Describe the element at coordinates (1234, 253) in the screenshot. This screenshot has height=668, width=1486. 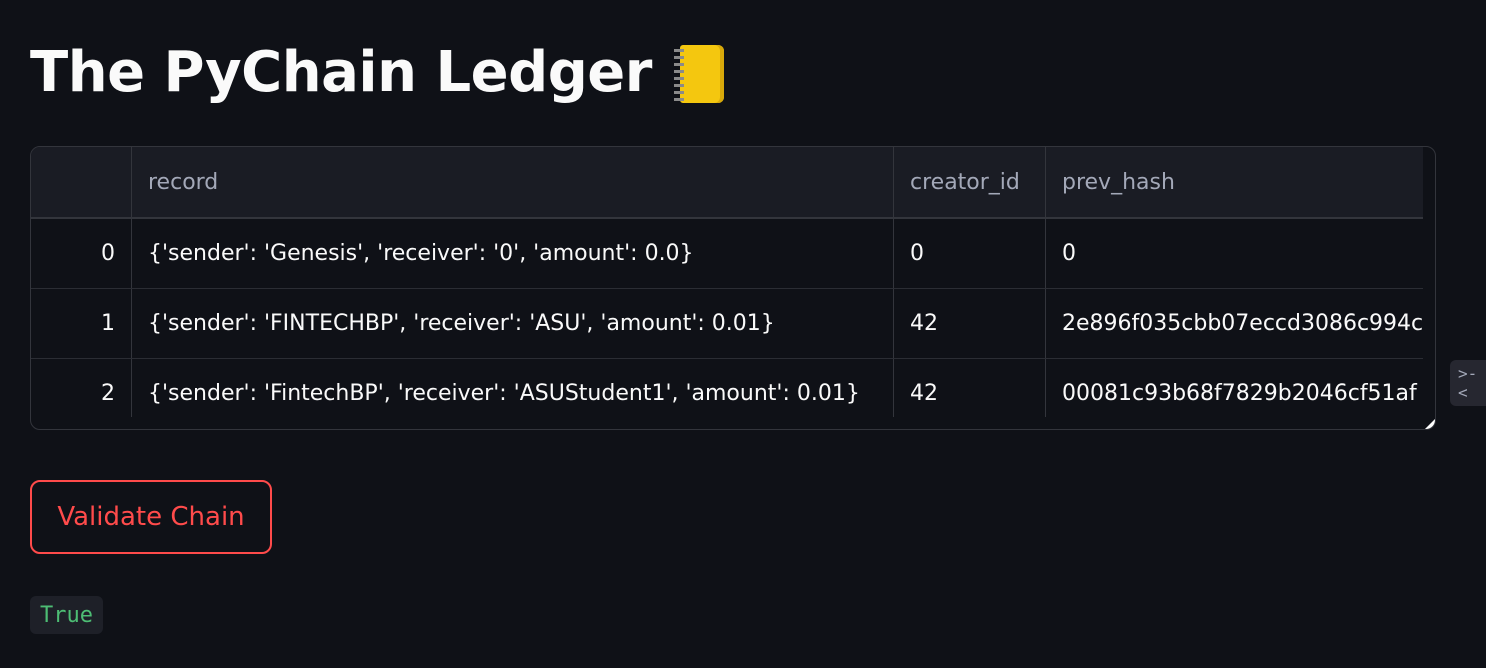
I see `prev-hash-cell: 0` at that location.